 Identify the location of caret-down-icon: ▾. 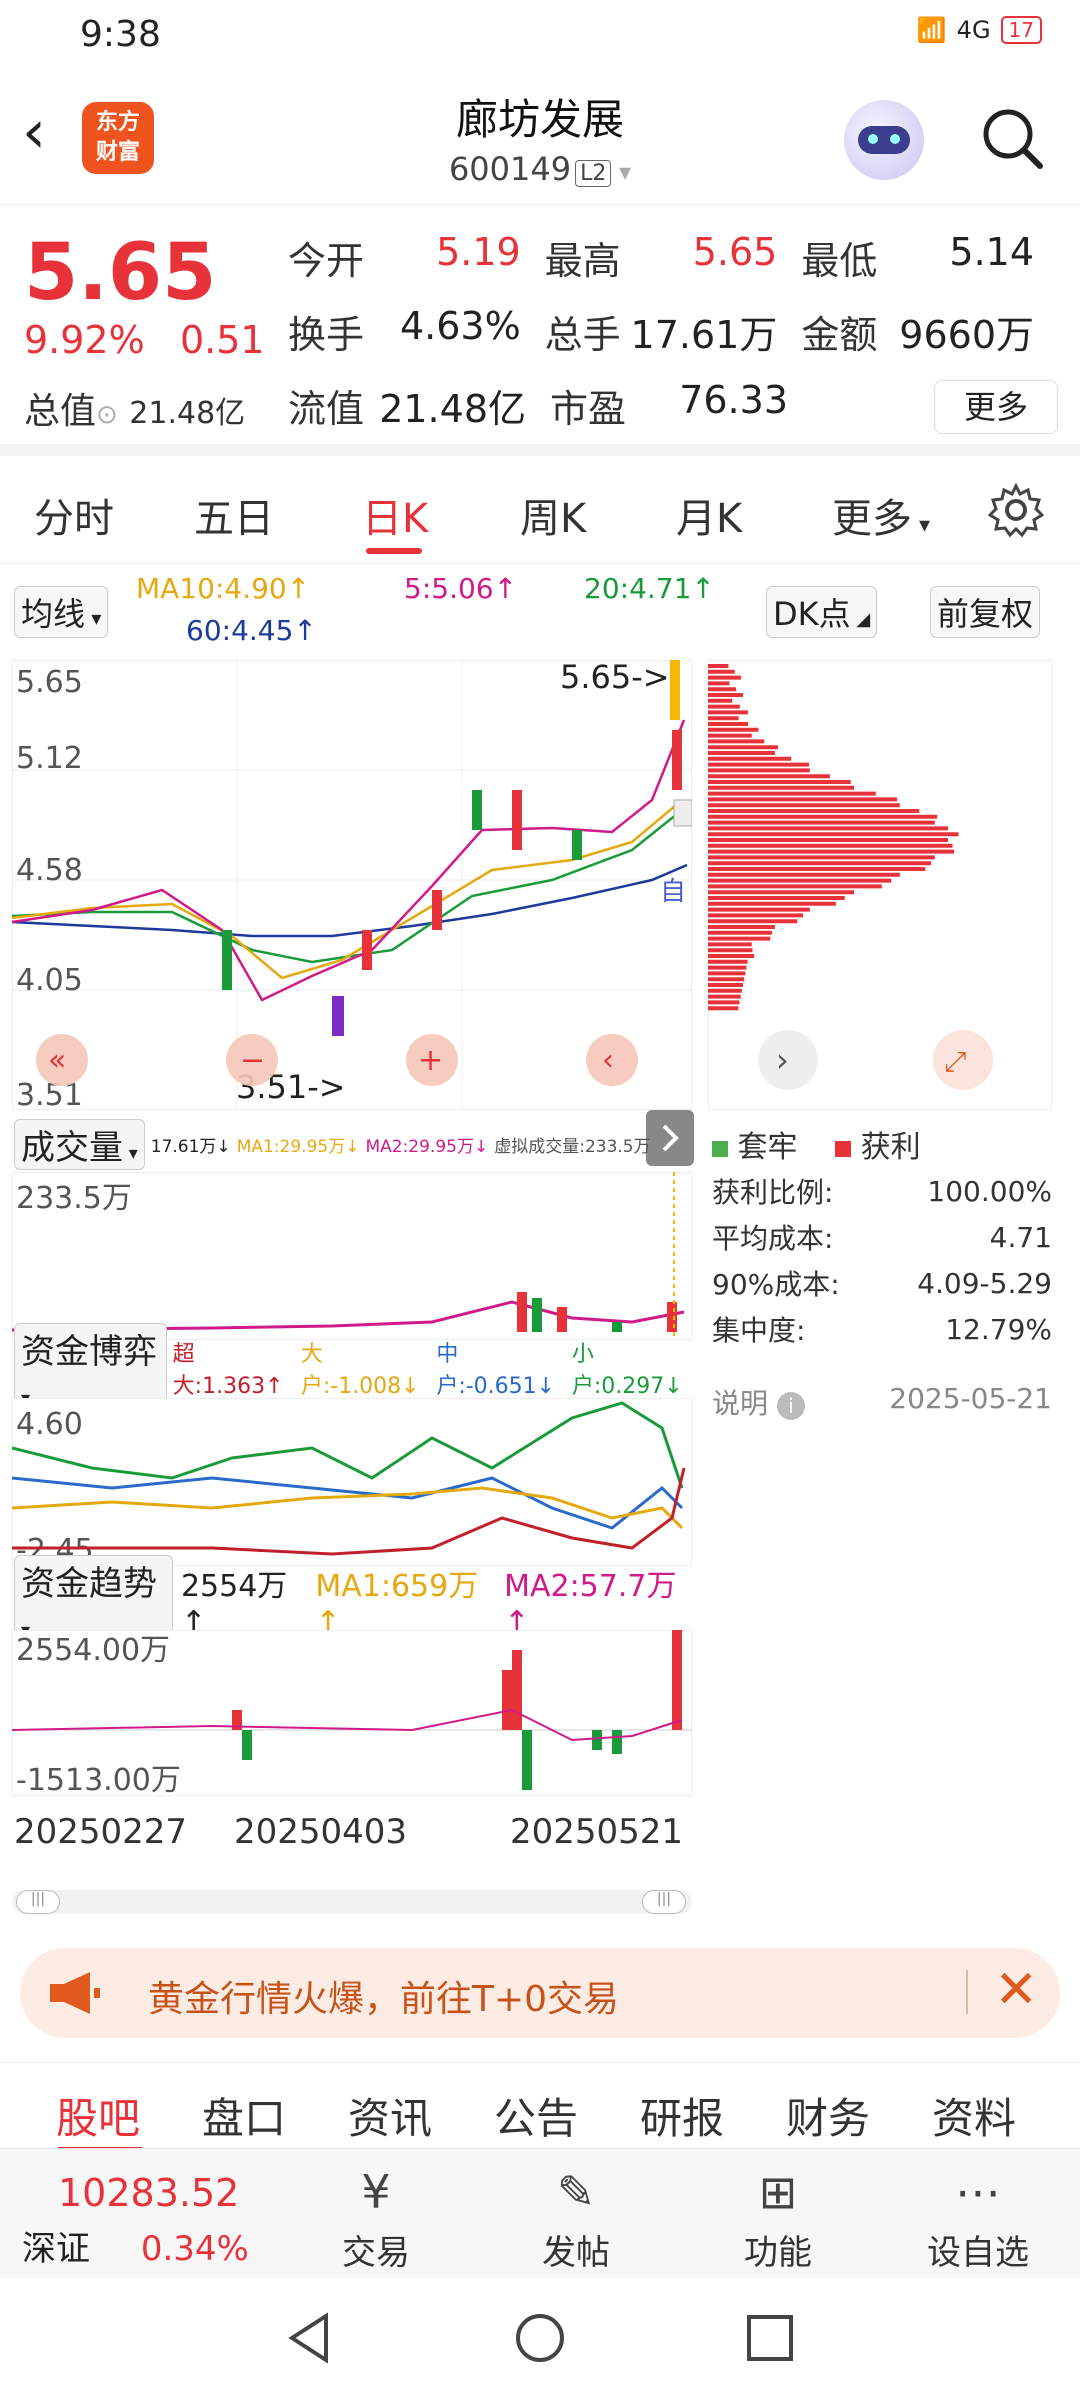
(921, 525).